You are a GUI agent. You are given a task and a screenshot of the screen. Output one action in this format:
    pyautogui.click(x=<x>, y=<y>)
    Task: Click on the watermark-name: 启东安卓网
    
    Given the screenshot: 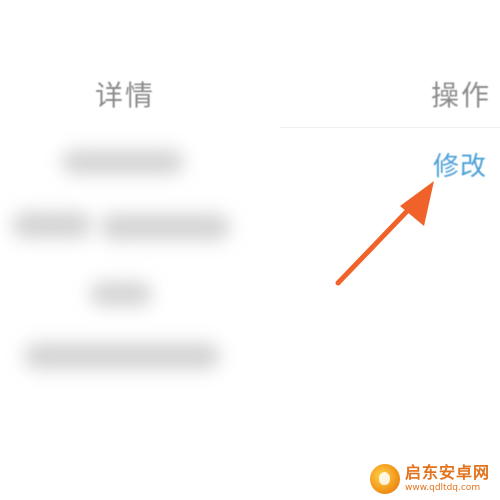 What is the action you would take?
    pyautogui.click(x=448, y=472)
    